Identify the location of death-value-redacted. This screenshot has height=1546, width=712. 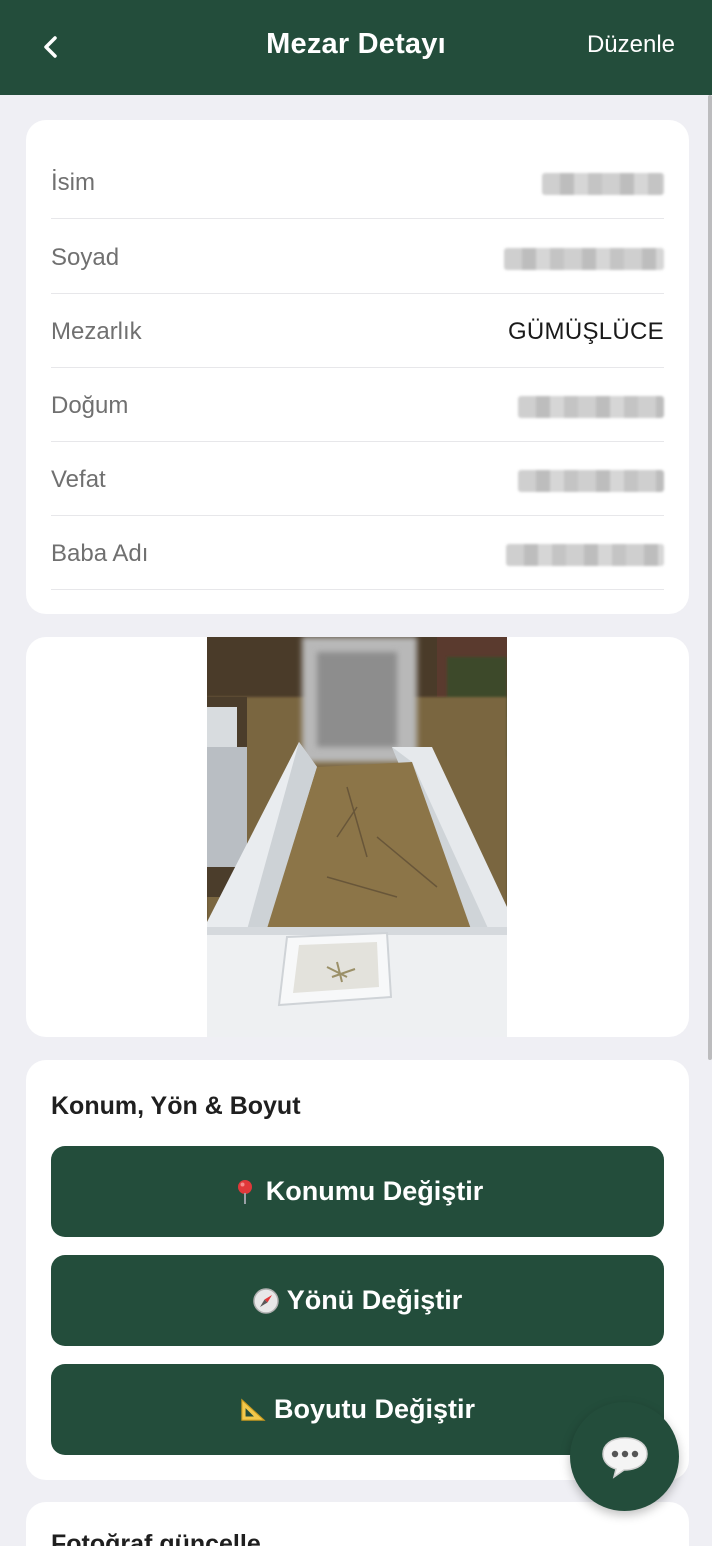
(591, 481).